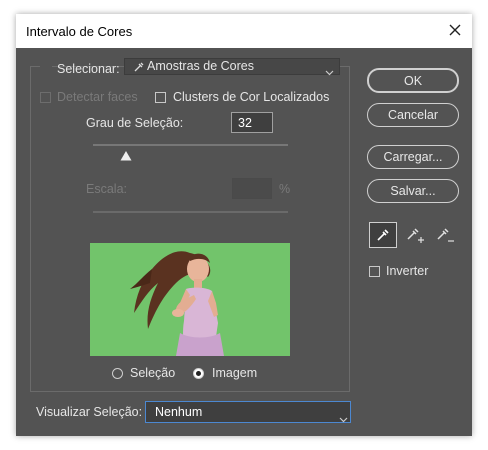 Image resolution: width=488 pixels, height=450 pixels. What do you see at coordinates (285, 189) in the screenshot?
I see `range-unit: %` at bounding box center [285, 189].